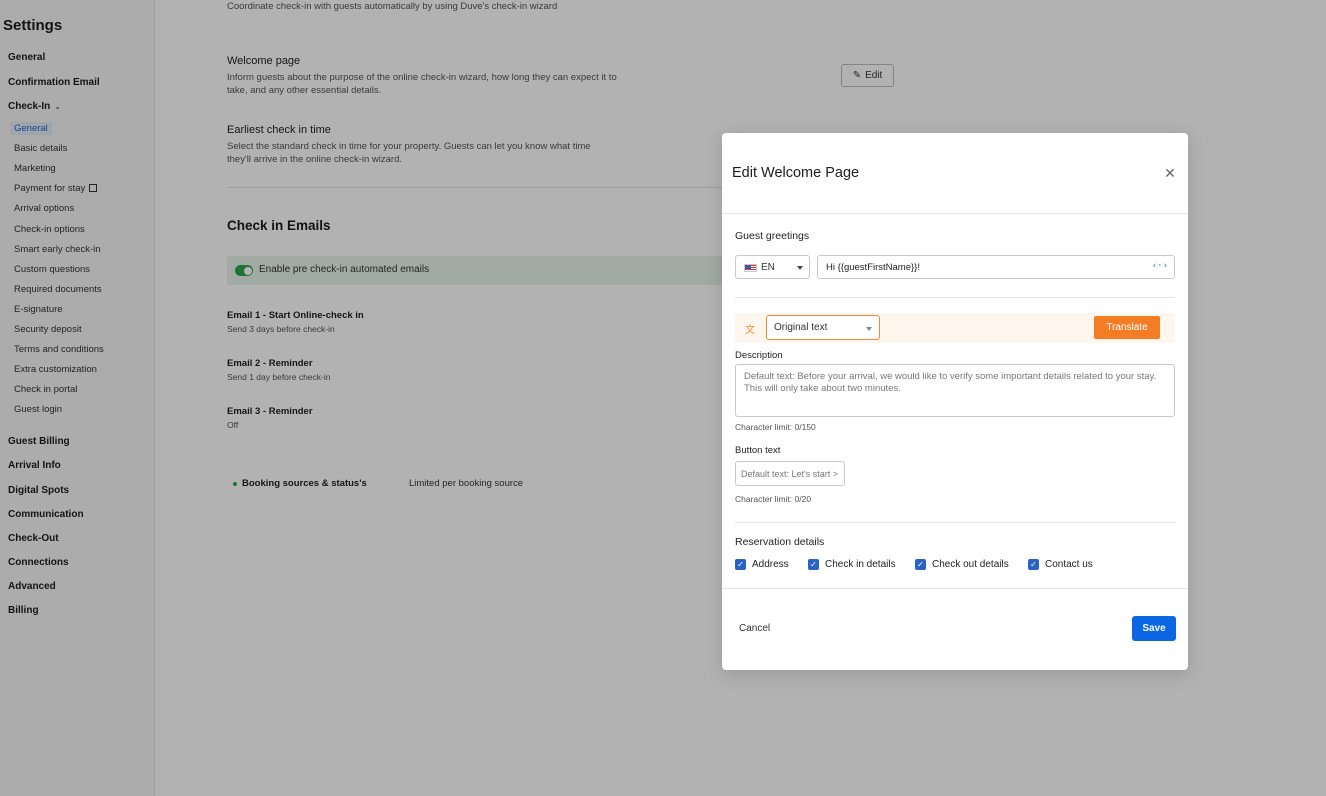 The width and height of the screenshot is (1326, 796). Describe the element at coordinates (790, 473) in the screenshot. I see `button-text-input: Default text: Let's start >` at that location.